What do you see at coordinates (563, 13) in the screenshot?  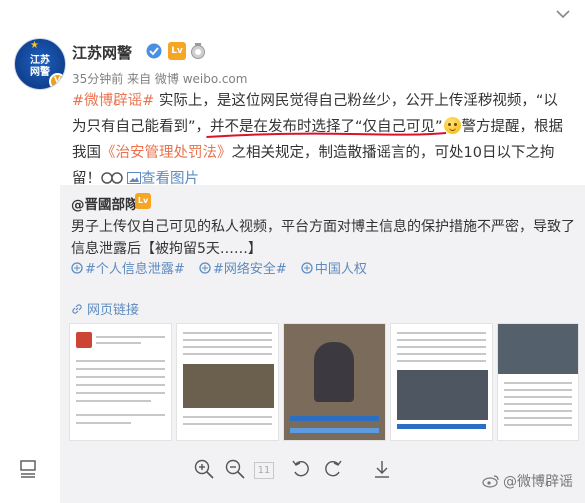 I see `collapse-chevron-icon` at bounding box center [563, 13].